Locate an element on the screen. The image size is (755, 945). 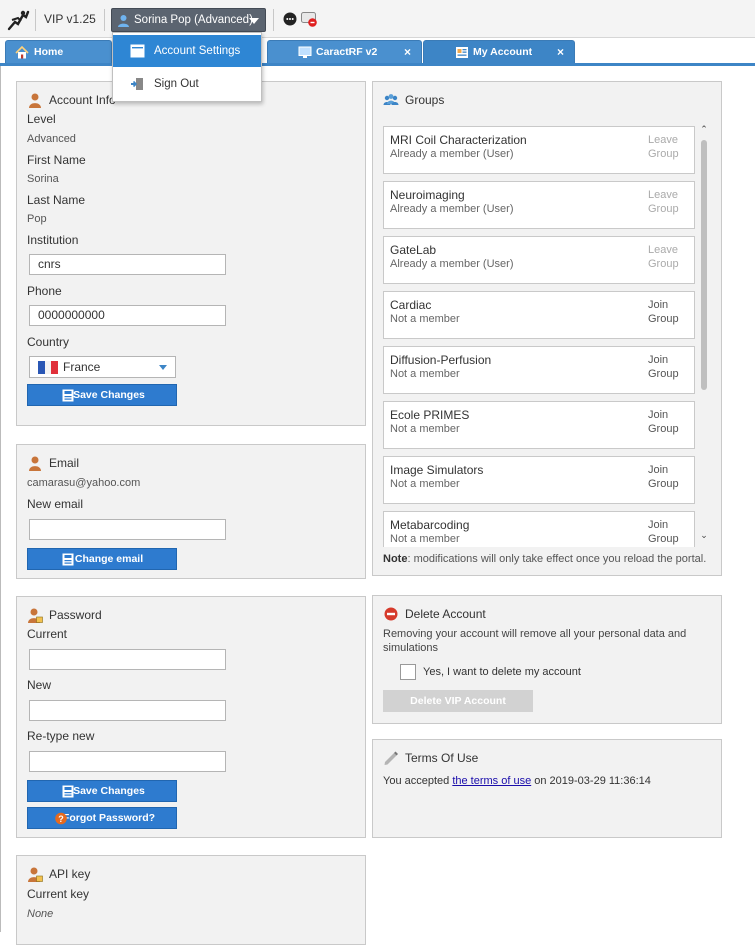
groups-scrollbar: ⌃ ⌄ is located at coordinates (704, 335).